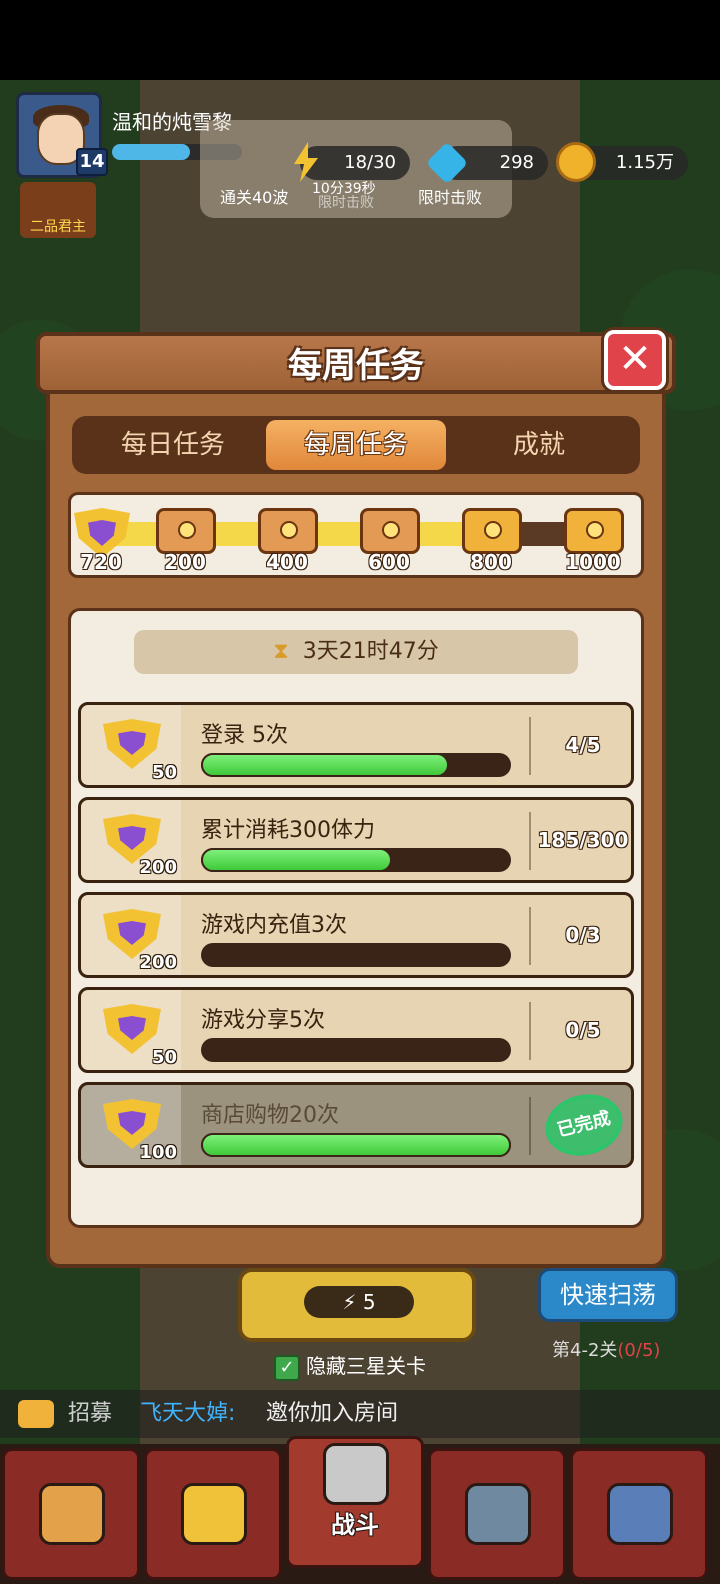 This screenshot has height=1584, width=720. What do you see at coordinates (356, 366) in the screenshot?
I see `panel-title: 每周任务` at bounding box center [356, 366].